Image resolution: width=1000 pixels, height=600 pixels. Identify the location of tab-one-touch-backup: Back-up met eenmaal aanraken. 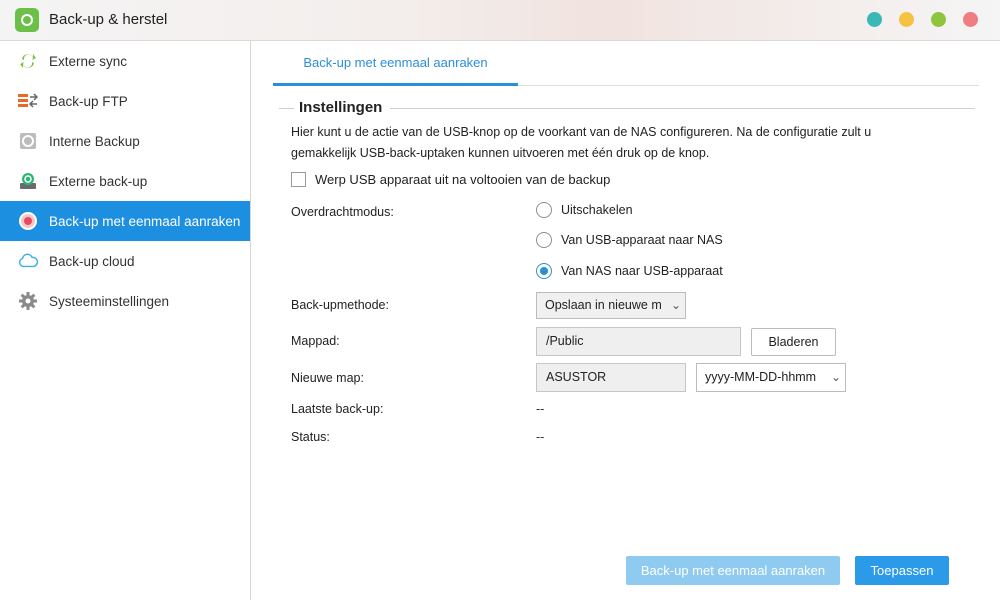
(395, 63).